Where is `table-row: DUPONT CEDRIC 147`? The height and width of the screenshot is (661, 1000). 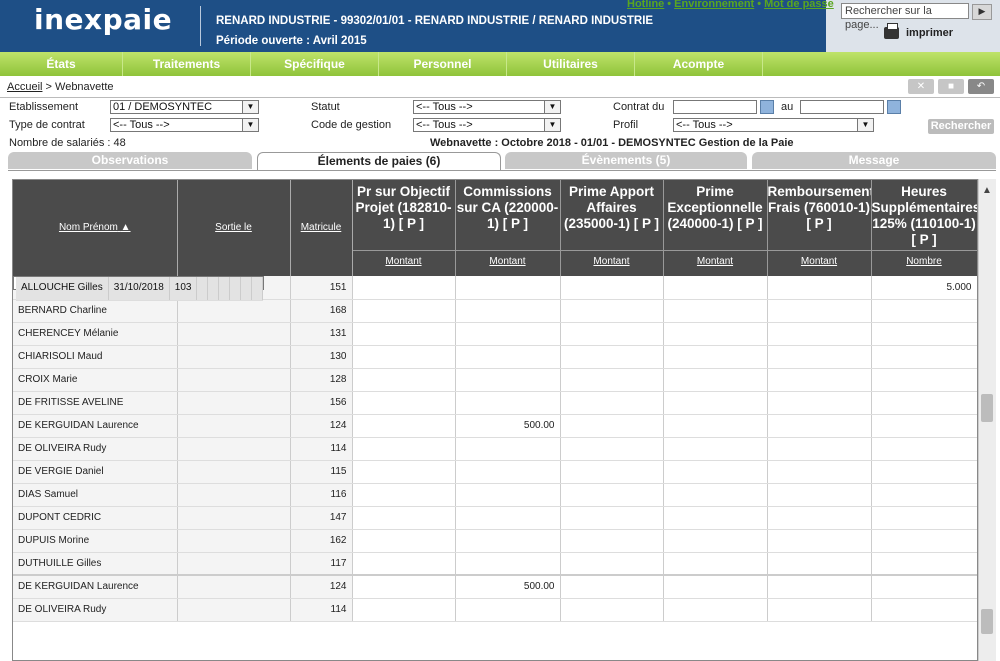 table-row: DUPONT CEDRIC 147 is located at coordinates (495, 518).